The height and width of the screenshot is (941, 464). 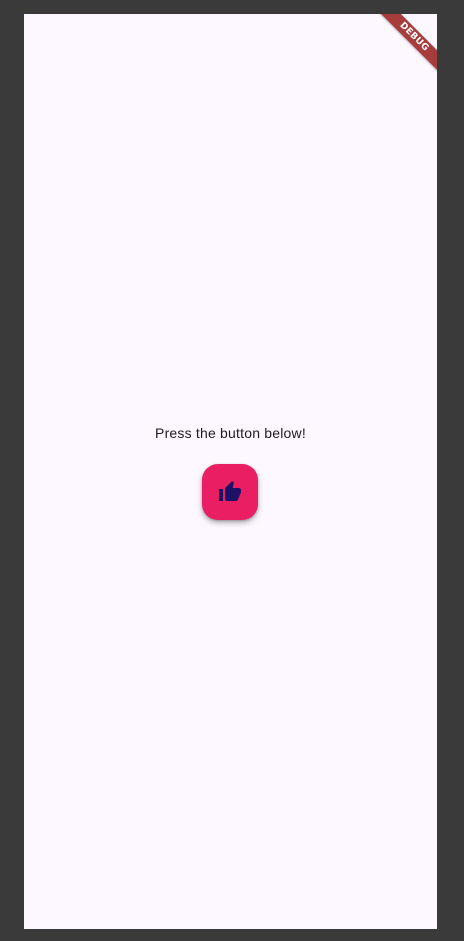 What do you see at coordinates (230, 433) in the screenshot?
I see `instruction-text: Press the button below!` at bounding box center [230, 433].